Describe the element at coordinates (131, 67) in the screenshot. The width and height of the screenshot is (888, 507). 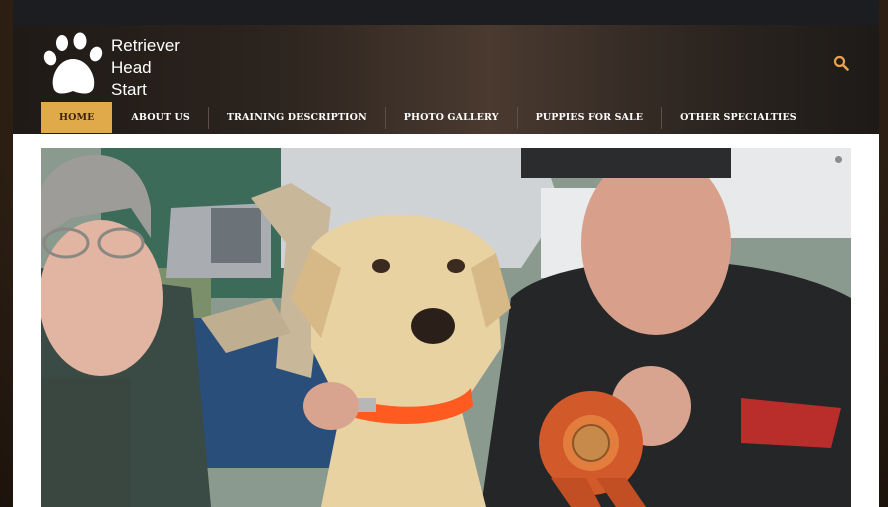
I see `logo-line-2: Head` at that location.